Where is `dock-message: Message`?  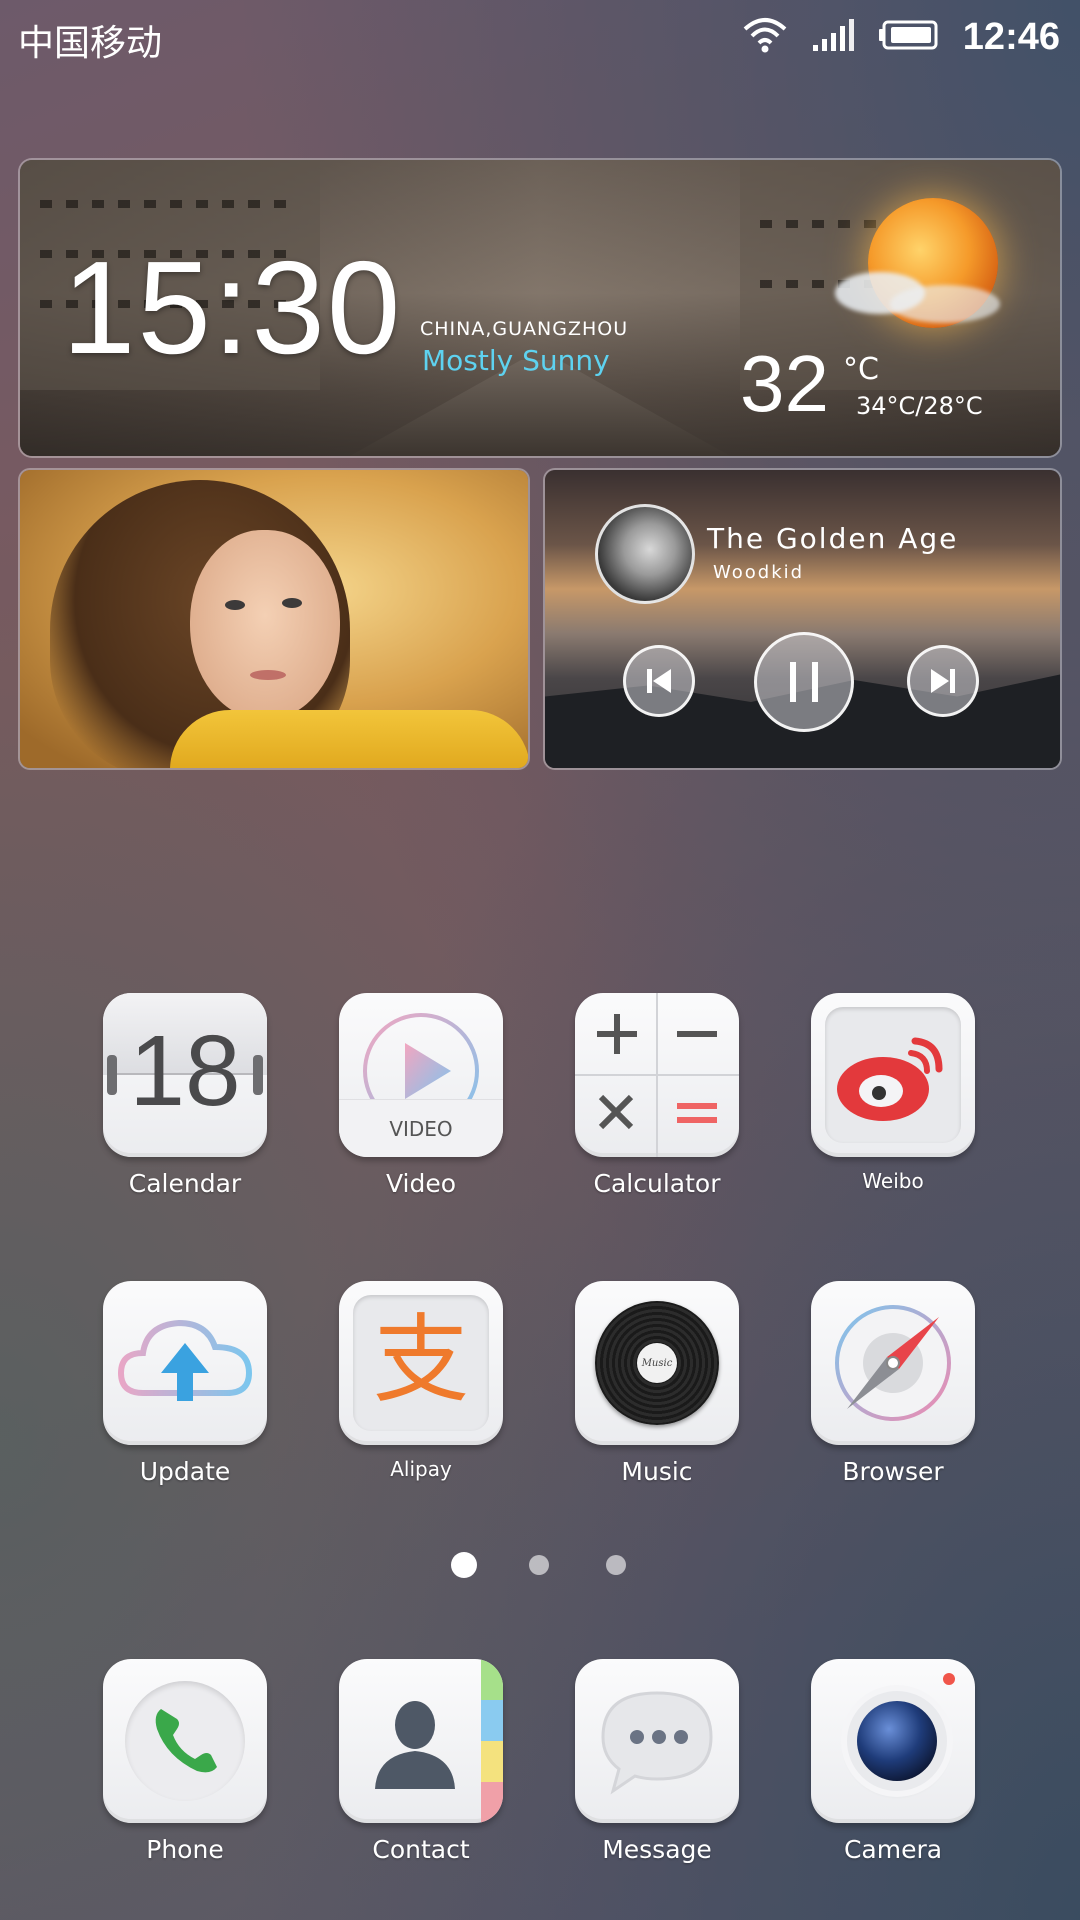
dock-message: Message is located at coordinates (657, 1761).